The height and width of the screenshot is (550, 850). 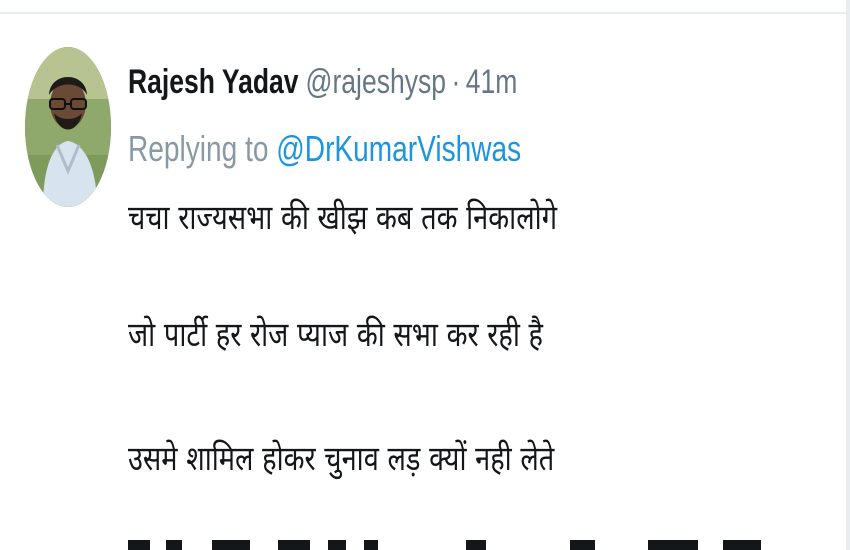 What do you see at coordinates (213, 82) in the screenshot?
I see `author-name: Rajesh Yadav` at bounding box center [213, 82].